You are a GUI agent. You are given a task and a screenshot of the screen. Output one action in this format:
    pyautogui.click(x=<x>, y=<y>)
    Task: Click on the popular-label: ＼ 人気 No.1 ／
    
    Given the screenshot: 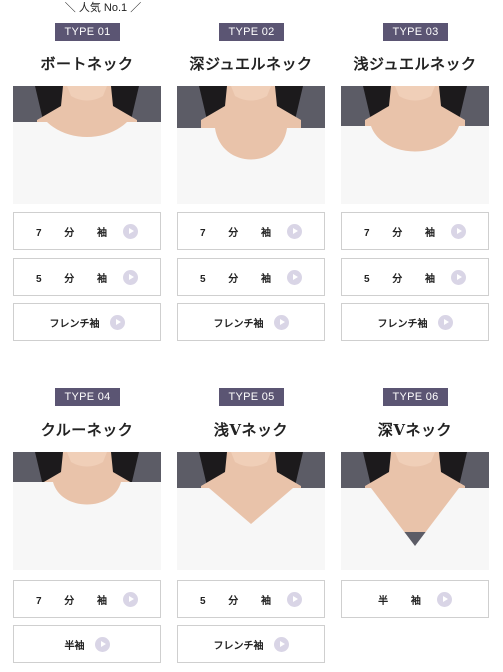 What is the action you would take?
    pyautogui.click(x=103, y=8)
    